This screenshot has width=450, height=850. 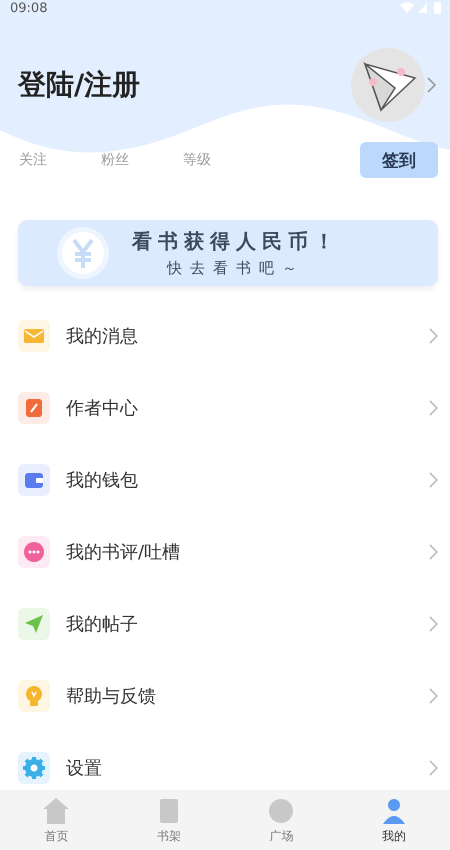 I want to click on nav-tab: 首页, so click(x=56, y=820).